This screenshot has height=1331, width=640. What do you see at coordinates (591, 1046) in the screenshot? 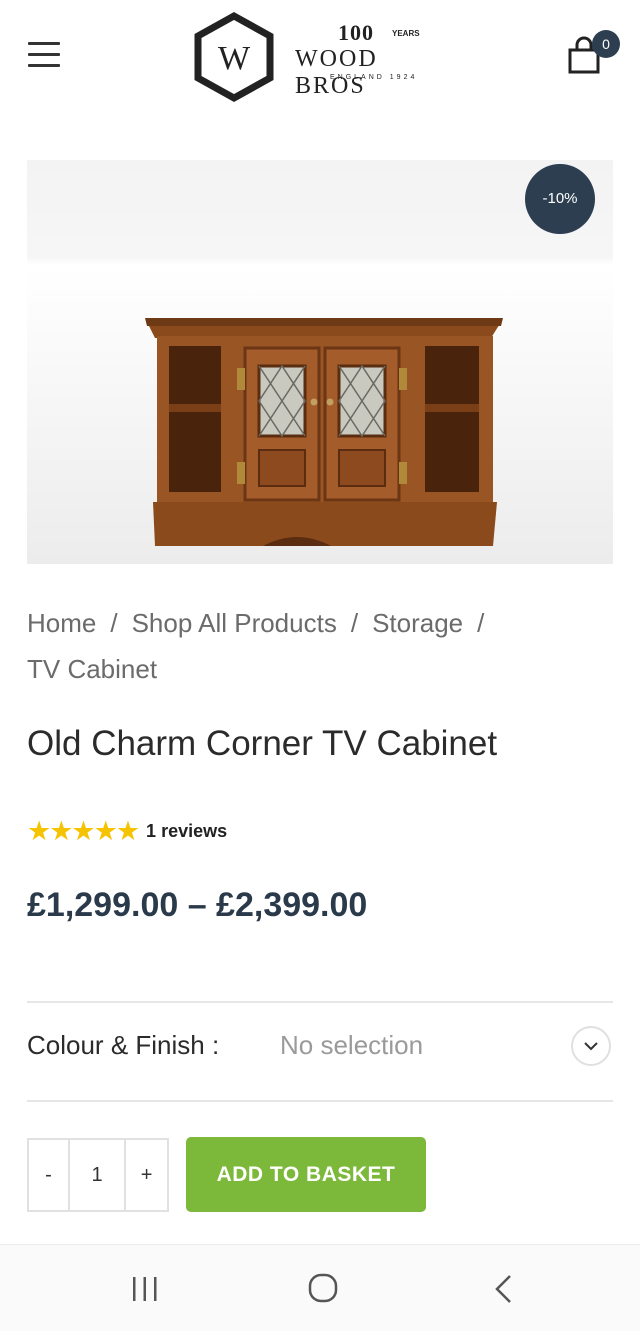
I see `chevron-down-icon` at bounding box center [591, 1046].